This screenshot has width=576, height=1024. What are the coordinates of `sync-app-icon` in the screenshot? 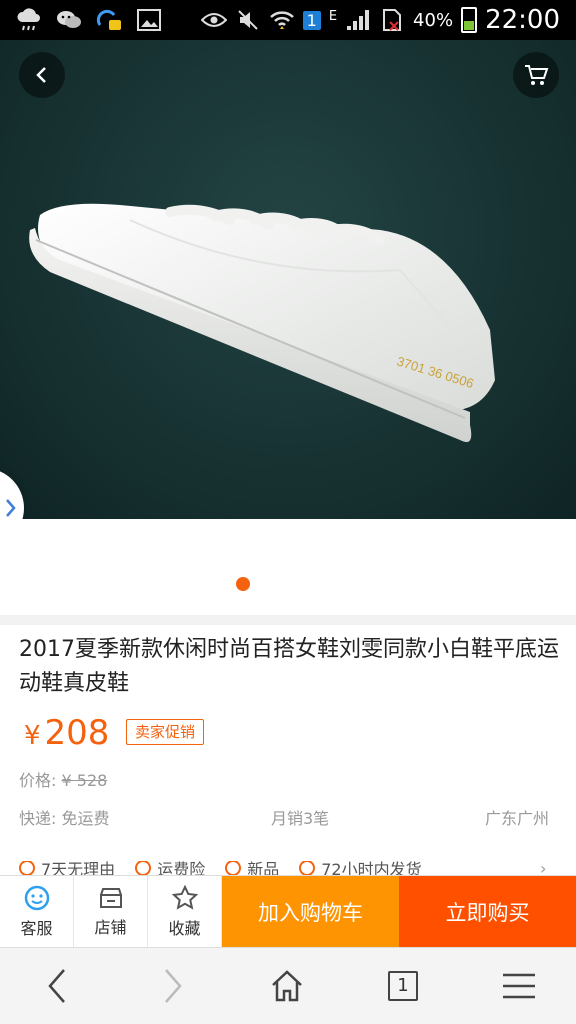 It's located at (109, 20).